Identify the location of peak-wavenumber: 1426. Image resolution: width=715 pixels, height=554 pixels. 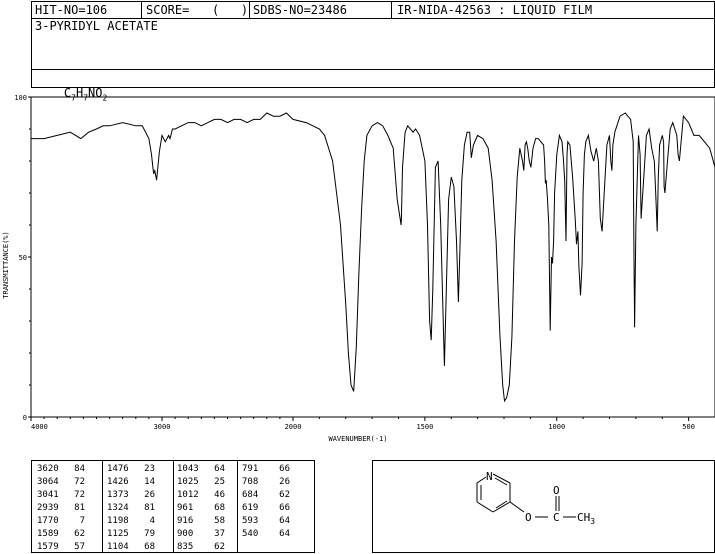
(118, 482).